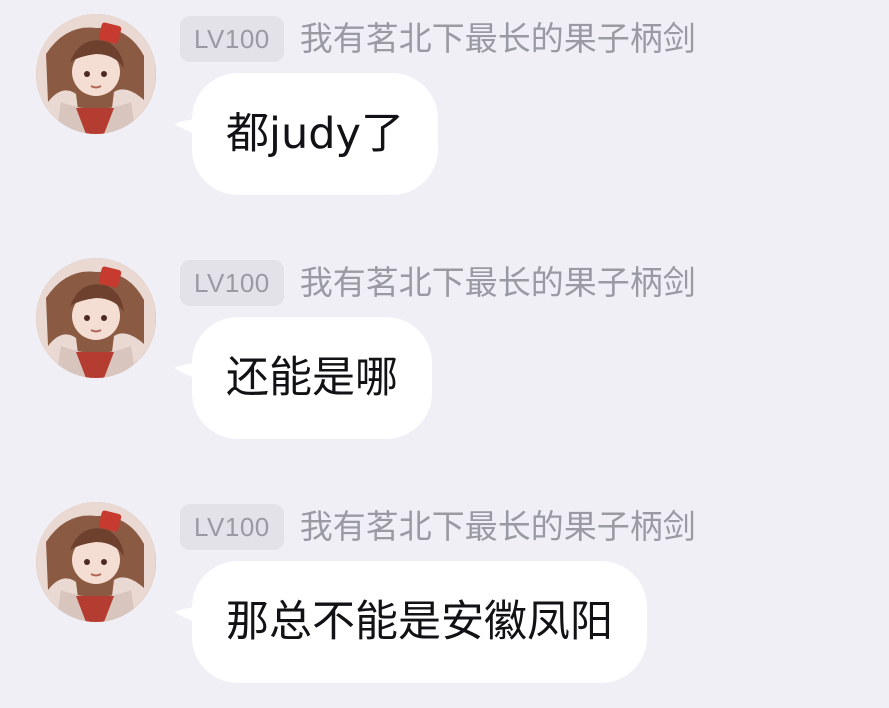  What do you see at coordinates (315, 134) in the screenshot?
I see `message-bubble: 都judy了` at bounding box center [315, 134].